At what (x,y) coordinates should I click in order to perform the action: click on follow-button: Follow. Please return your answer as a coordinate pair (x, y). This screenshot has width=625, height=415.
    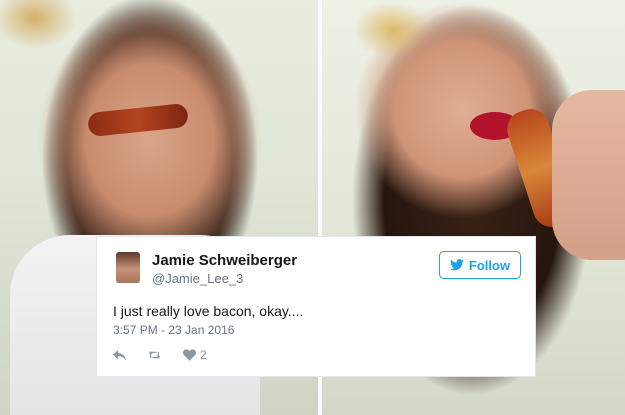
    Looking at the image, I should click on (480, 265).